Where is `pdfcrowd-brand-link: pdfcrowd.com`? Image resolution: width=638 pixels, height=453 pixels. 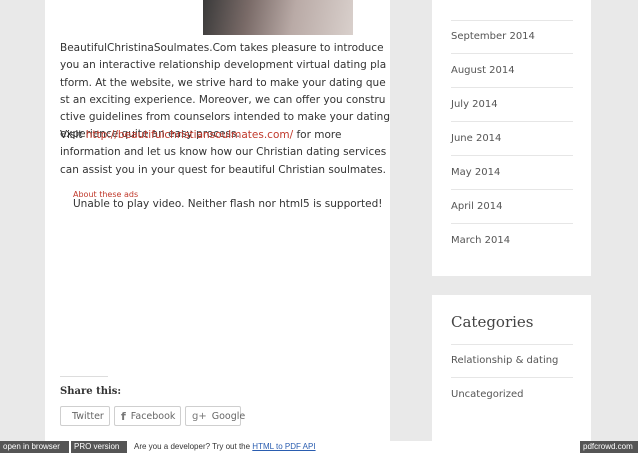 pdfcrowd-brand-link: pdfcrowd.com is located at coordinates (609, 447).